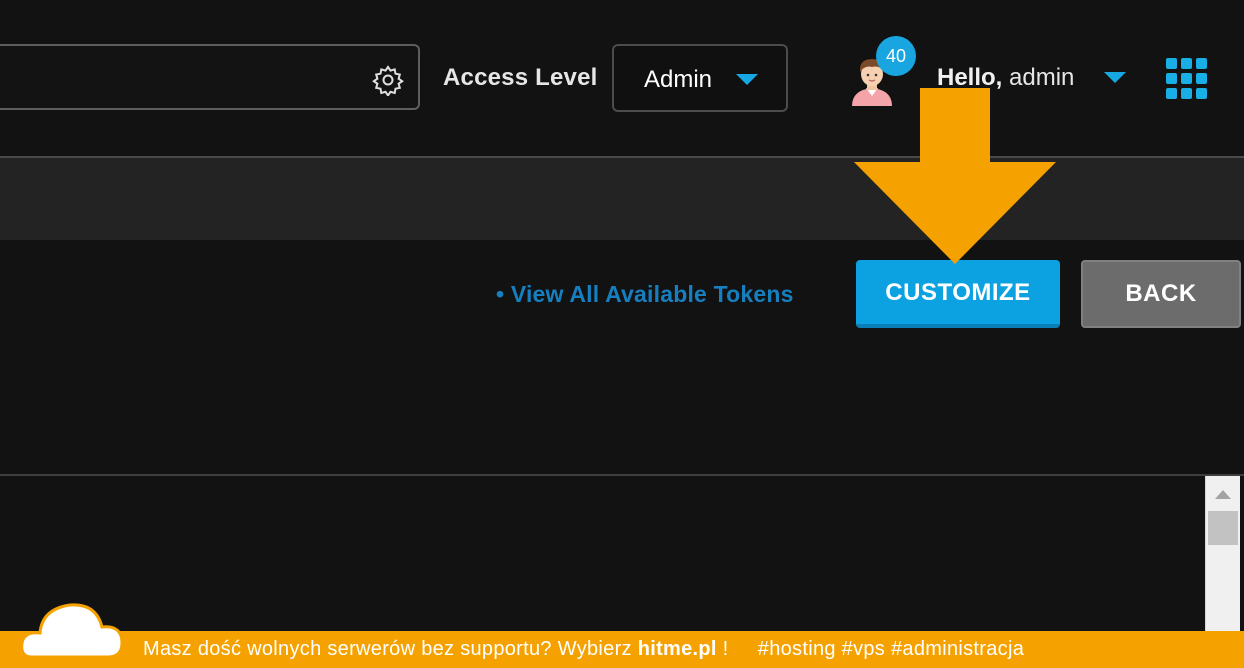  I want to click on back-button: BACK, so click(1161, 294).